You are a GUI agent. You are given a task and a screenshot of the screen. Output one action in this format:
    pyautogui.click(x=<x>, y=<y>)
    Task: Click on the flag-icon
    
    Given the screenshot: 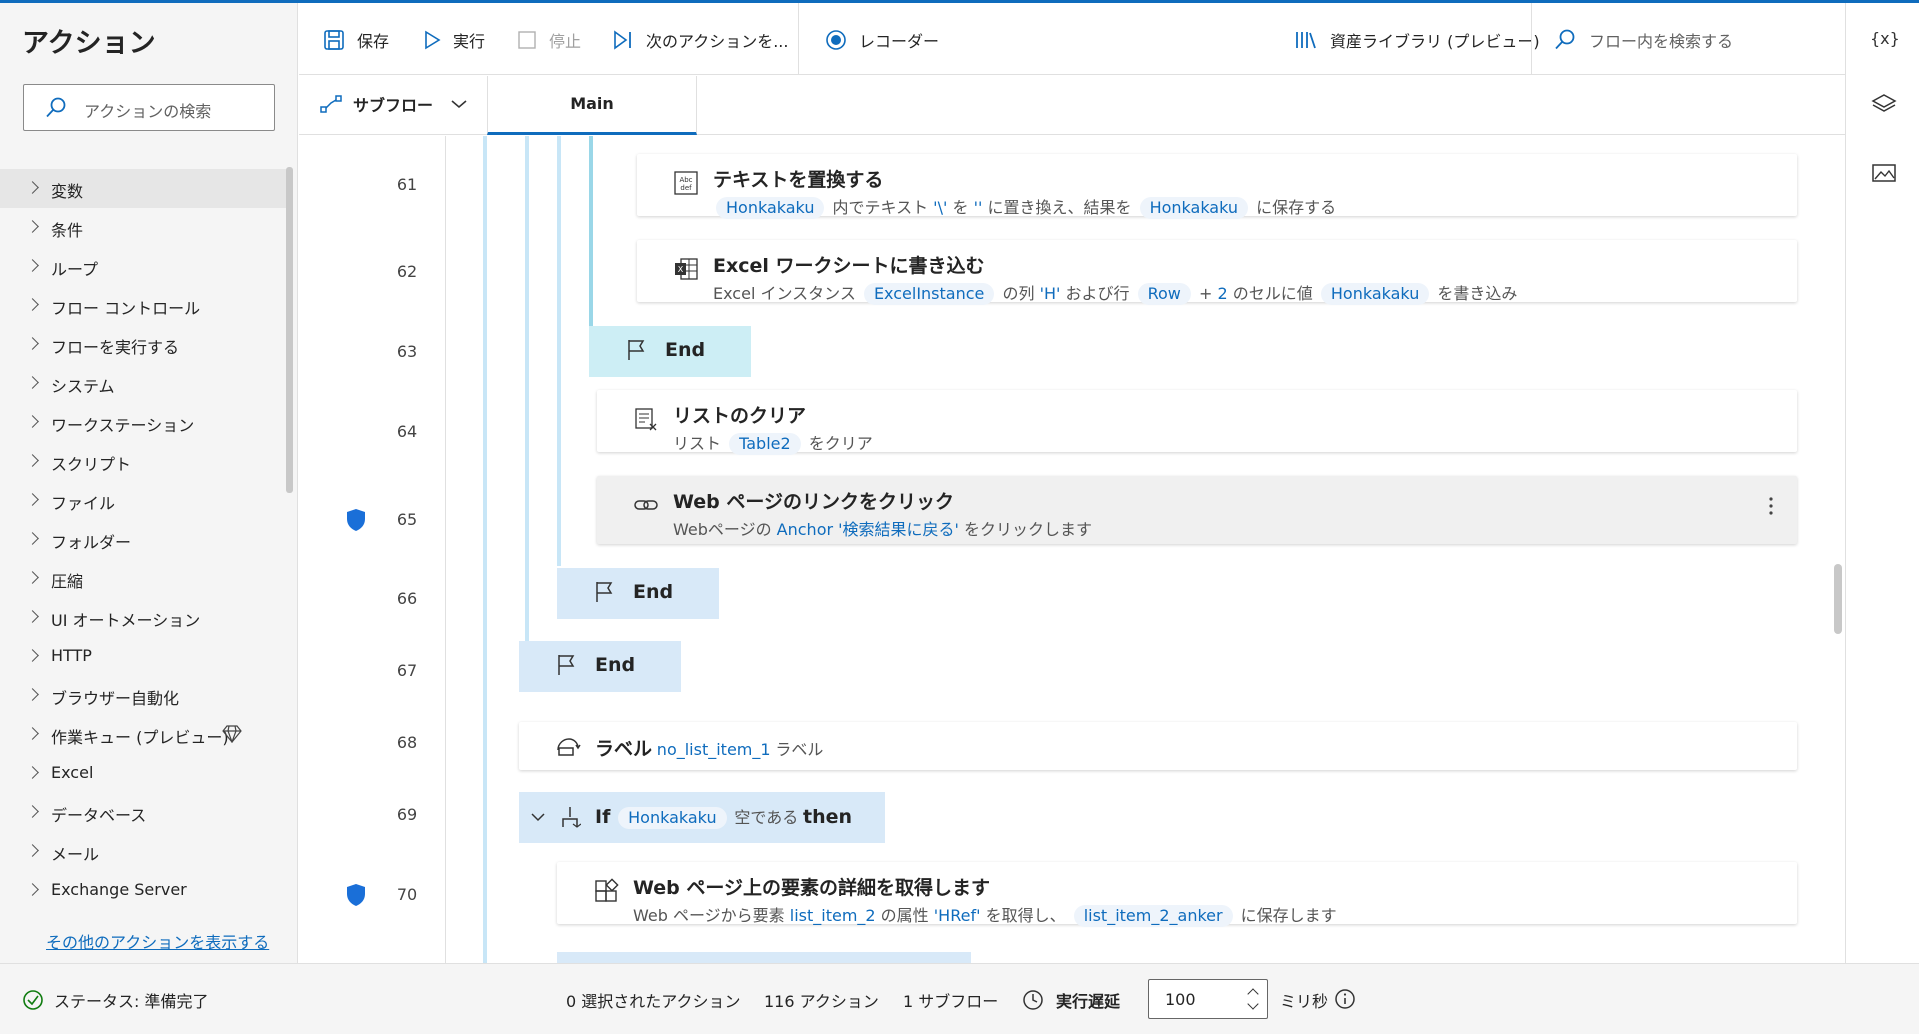 What is the action you would take?
    pyautogui.click(x=566, y=665)
    